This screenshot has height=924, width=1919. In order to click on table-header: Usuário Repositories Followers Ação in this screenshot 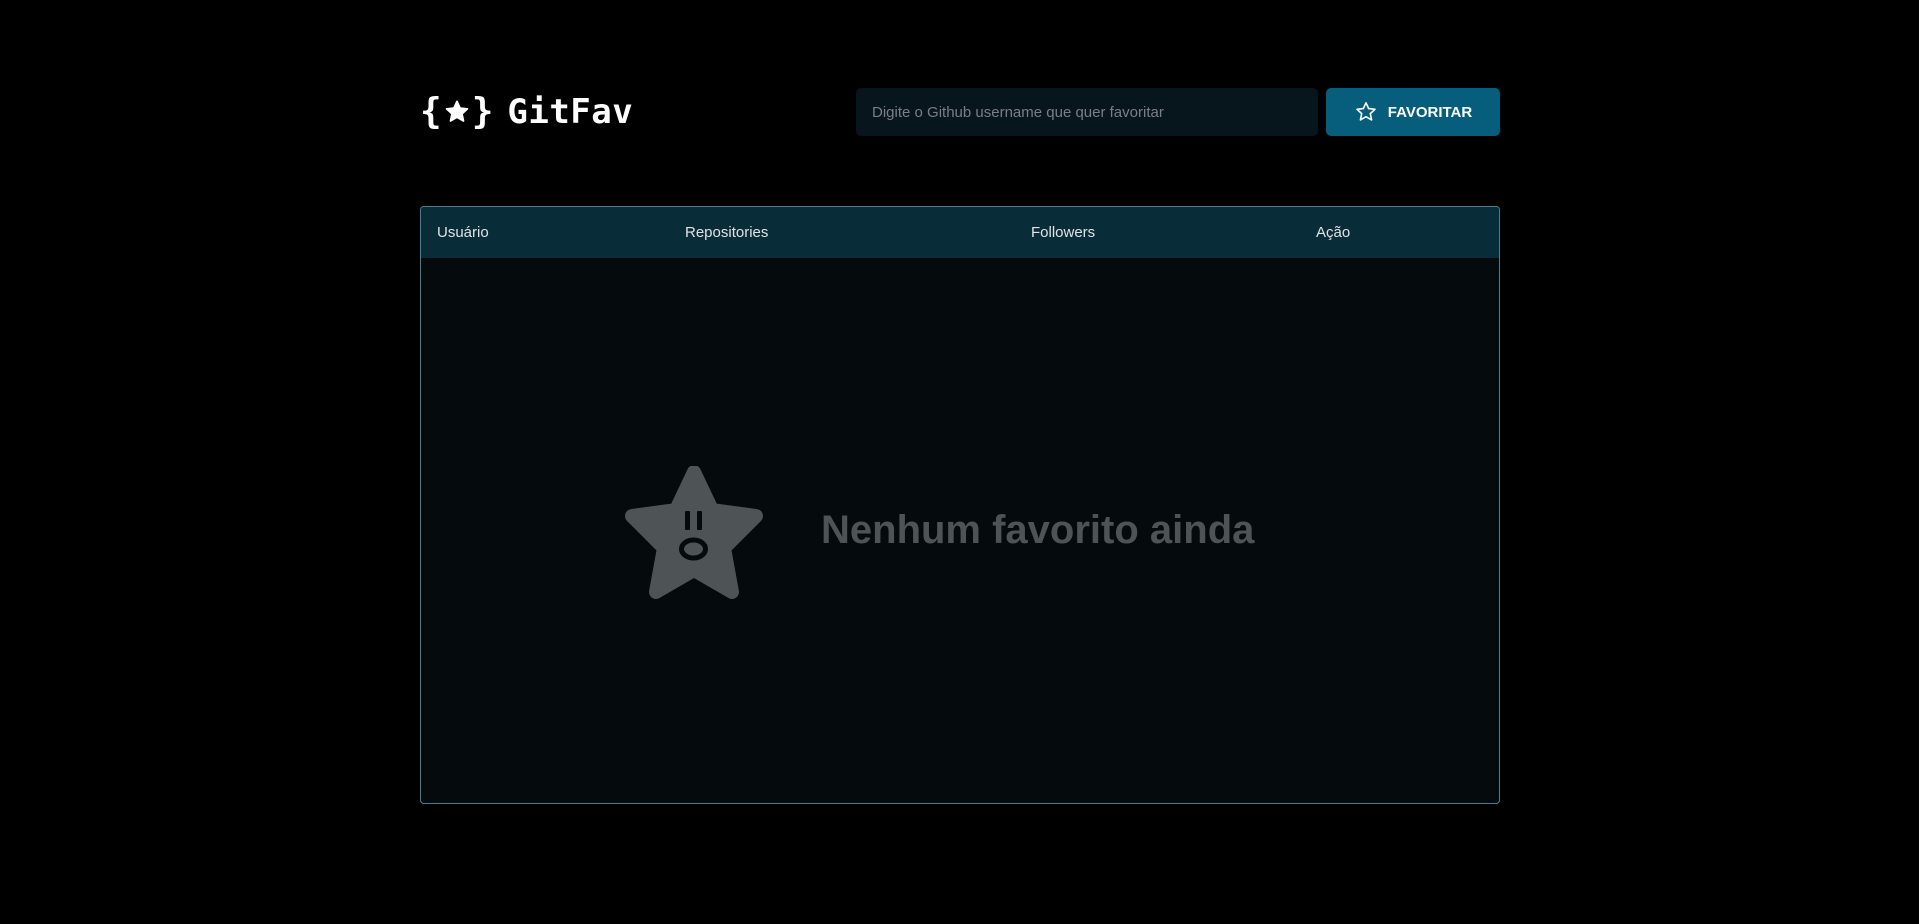, I will do `click(960, 232)`.